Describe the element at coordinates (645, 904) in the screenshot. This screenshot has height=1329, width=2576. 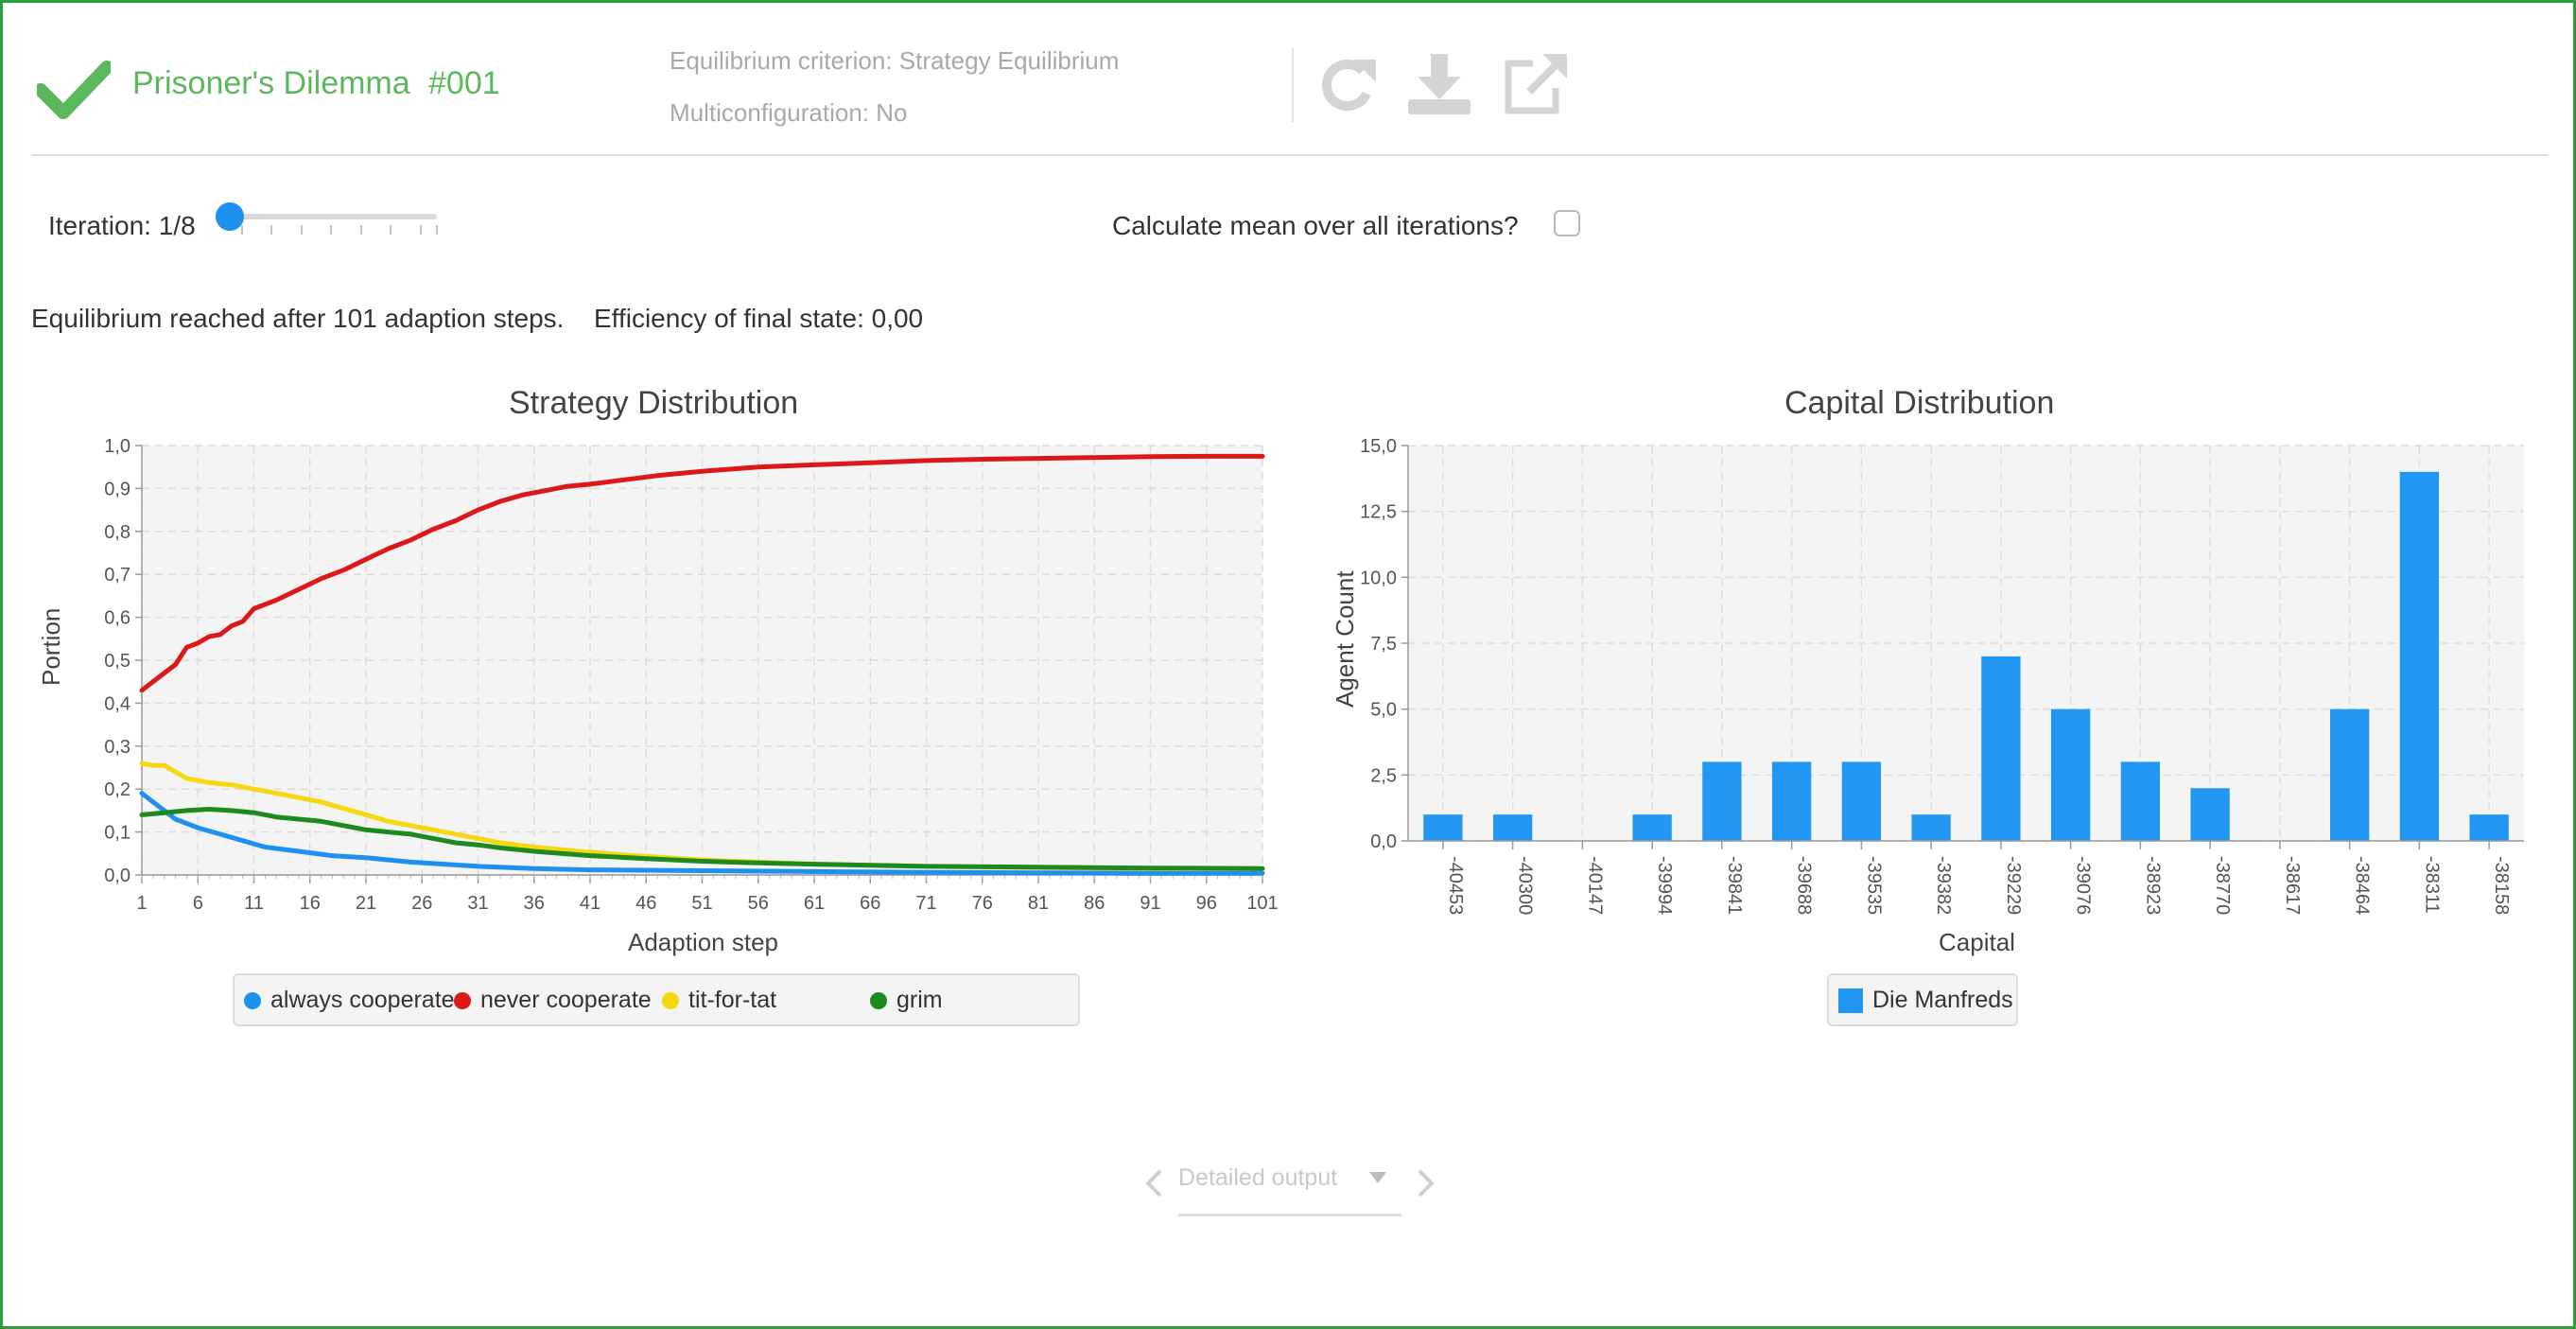
I see `x-tick-label: 46` at that location.